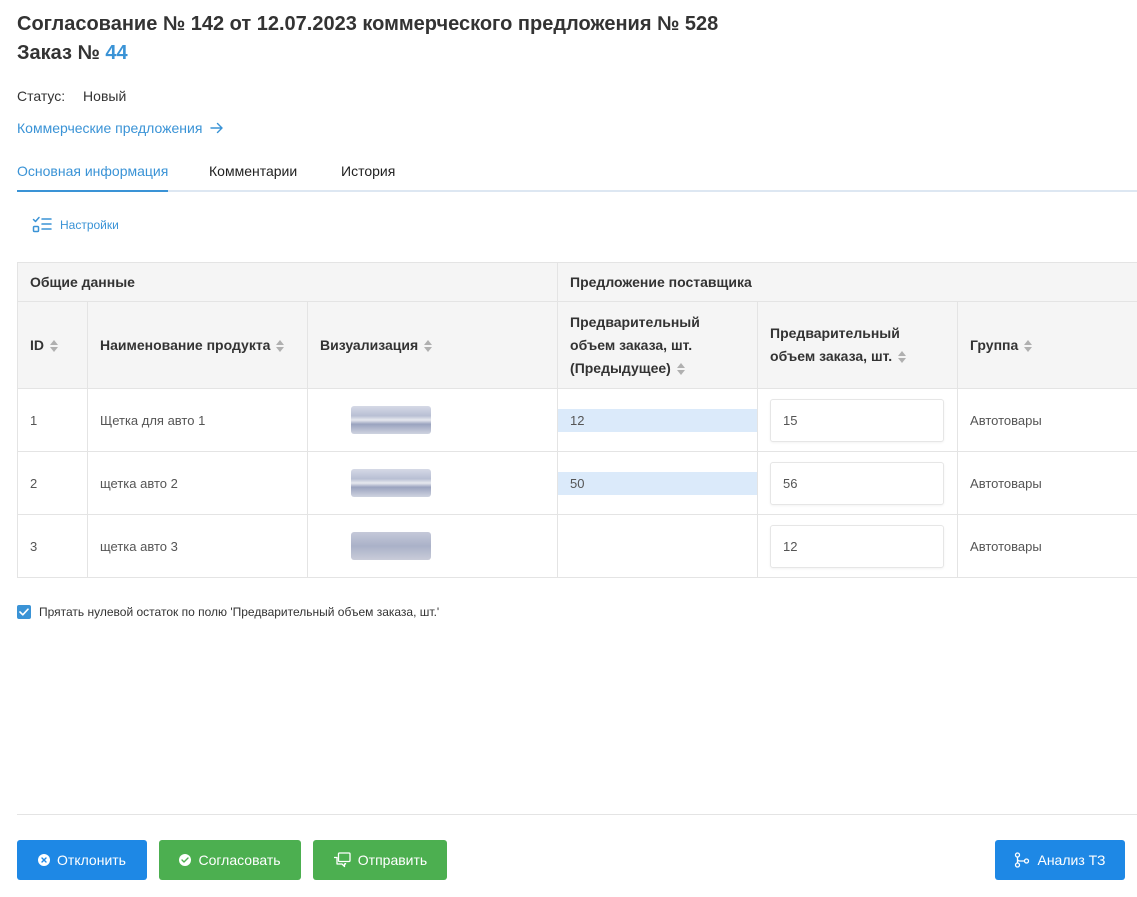 The height and width of the screenshot is (897, 1137). Describe the element at coordinates (1071, 860) in the screenshot. I see `analysis-button-label: Анализ ТЗ` at that location.